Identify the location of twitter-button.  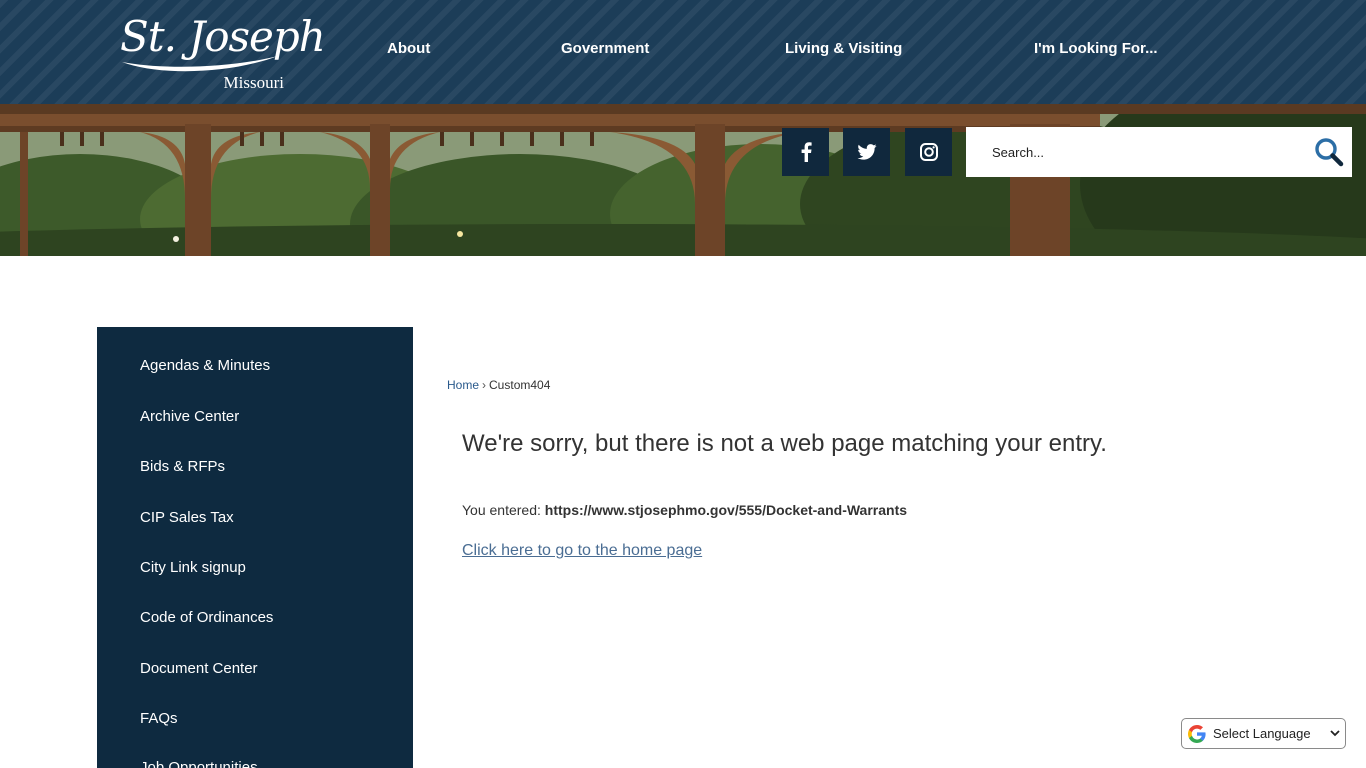
(866, 152).